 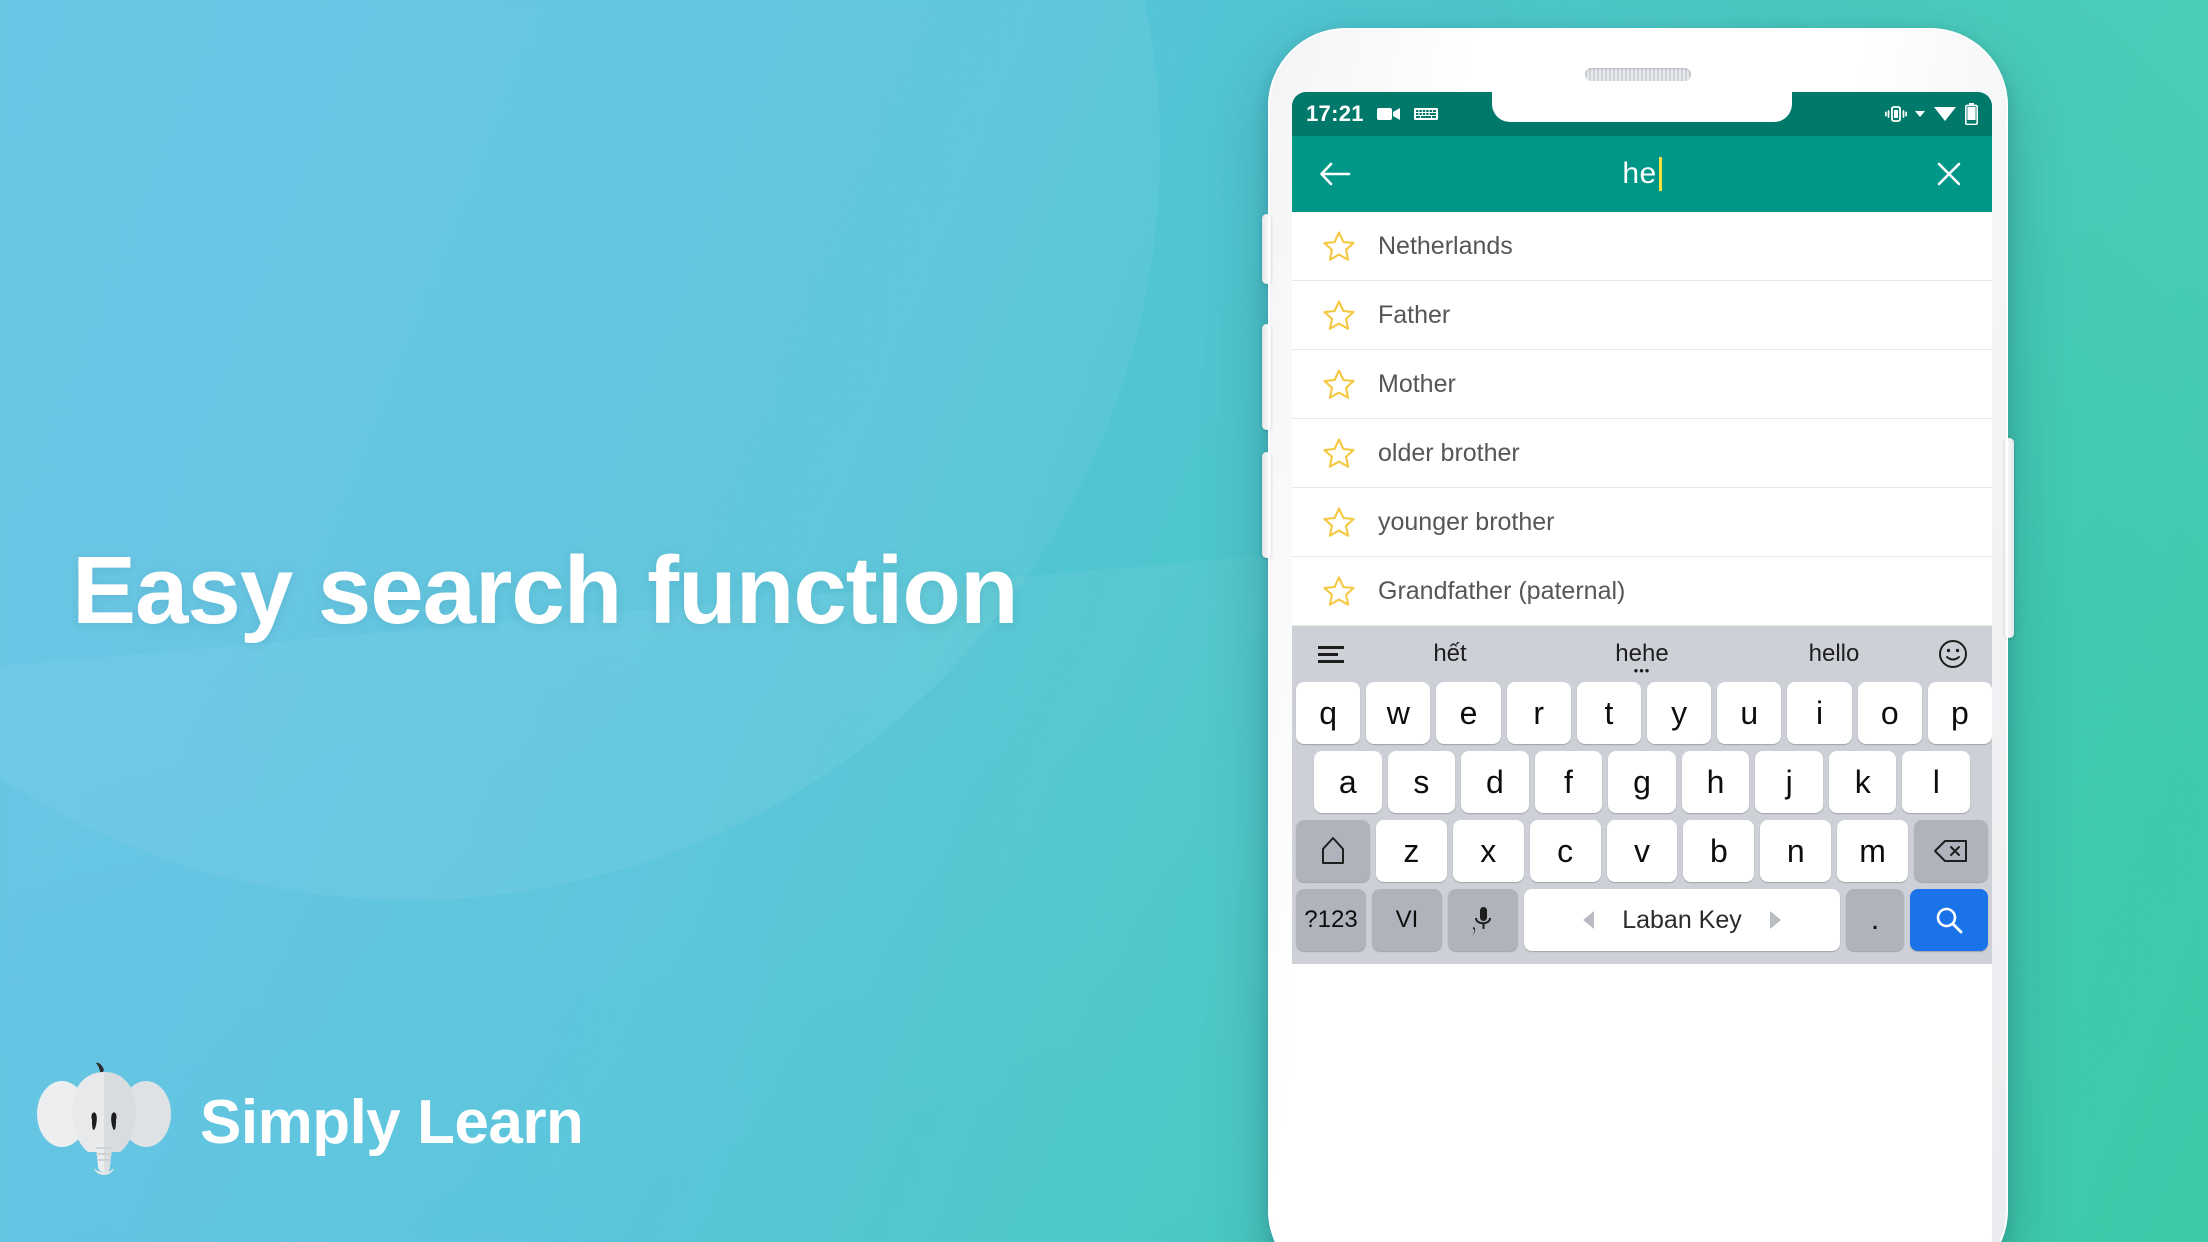 I want to click on search-submit-key, so click(x=1949, y=920).